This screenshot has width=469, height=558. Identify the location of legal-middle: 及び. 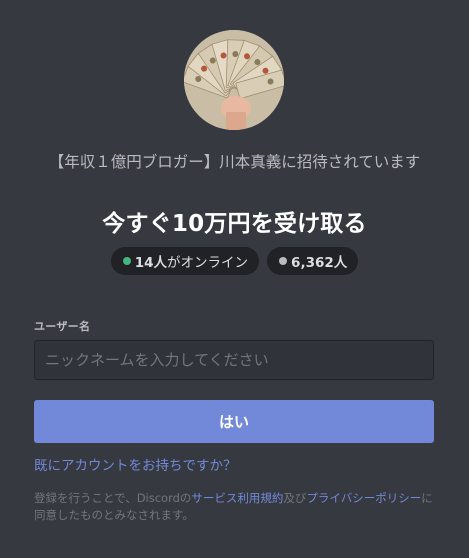
(295, 498).